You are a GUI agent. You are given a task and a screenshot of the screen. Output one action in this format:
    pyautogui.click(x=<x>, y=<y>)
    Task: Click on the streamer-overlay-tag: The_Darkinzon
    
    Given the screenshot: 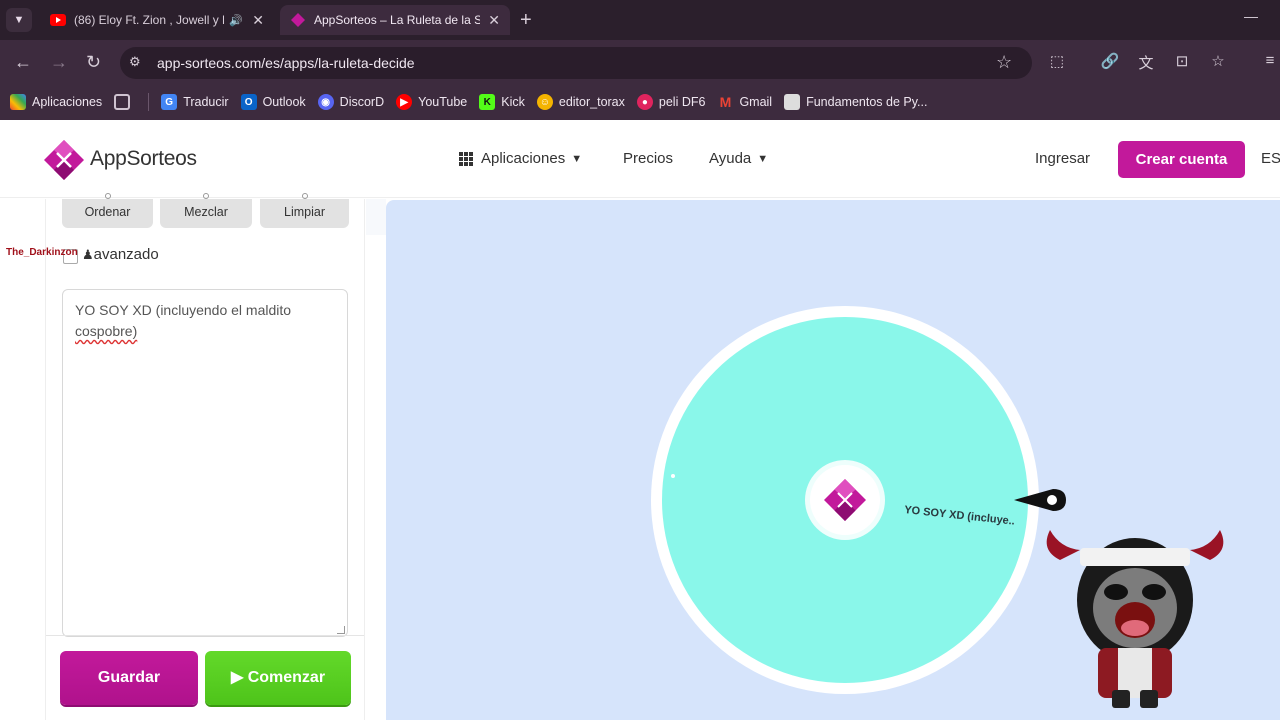 What is the action you would take?
    pyautogui.click(x=42, y=252)
    